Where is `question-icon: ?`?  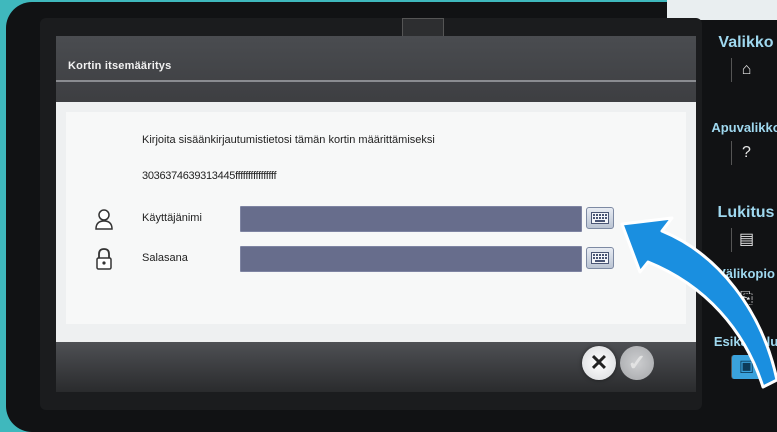
question-icon: ? is located at coordinates (746, 153).